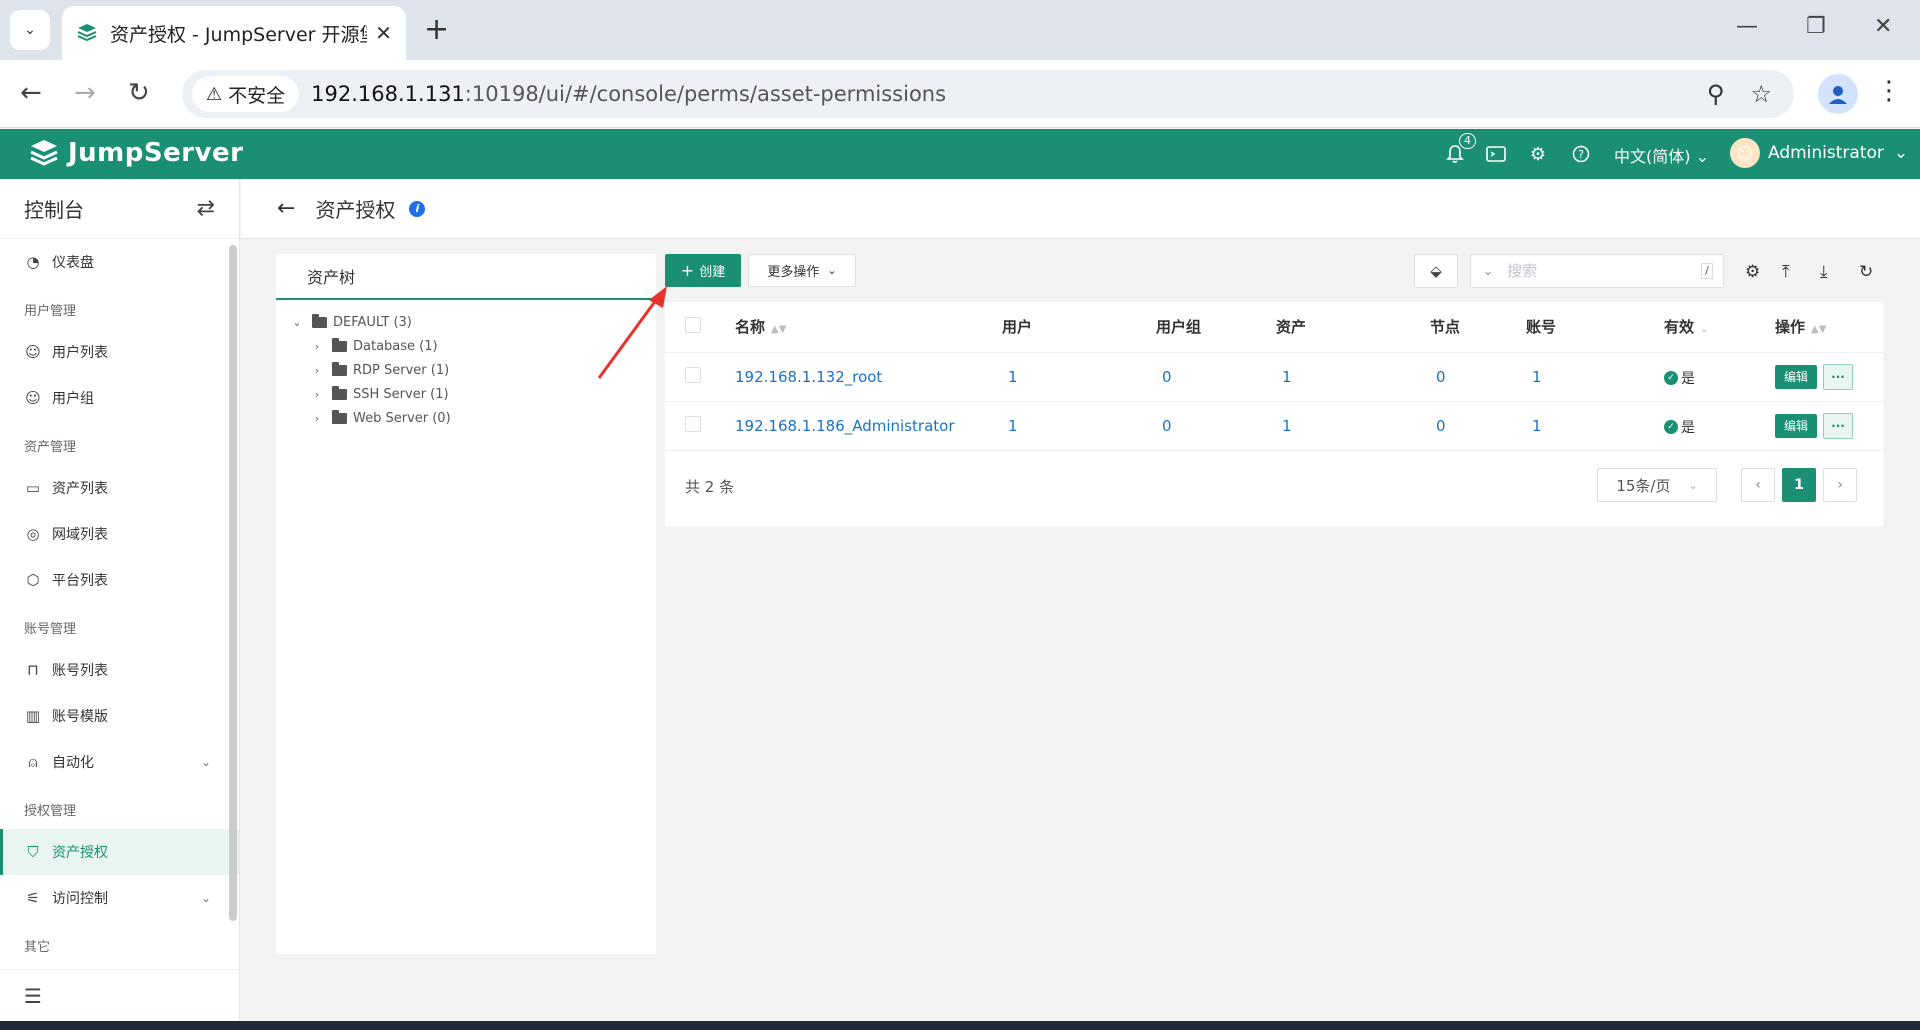 This screenshot has width=1920, height=1030. Describe the element at coordinates (802, 270) in the screenshot. I see `more-actions-button: 更多操作 ⌄` at that location.